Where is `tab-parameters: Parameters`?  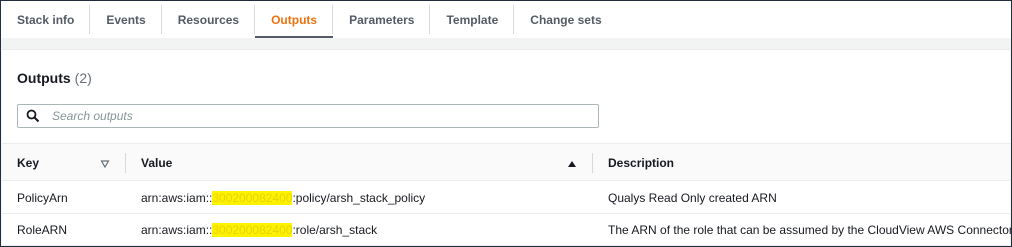 tab-parameters: Parameters is located at coordinates (382, 19).